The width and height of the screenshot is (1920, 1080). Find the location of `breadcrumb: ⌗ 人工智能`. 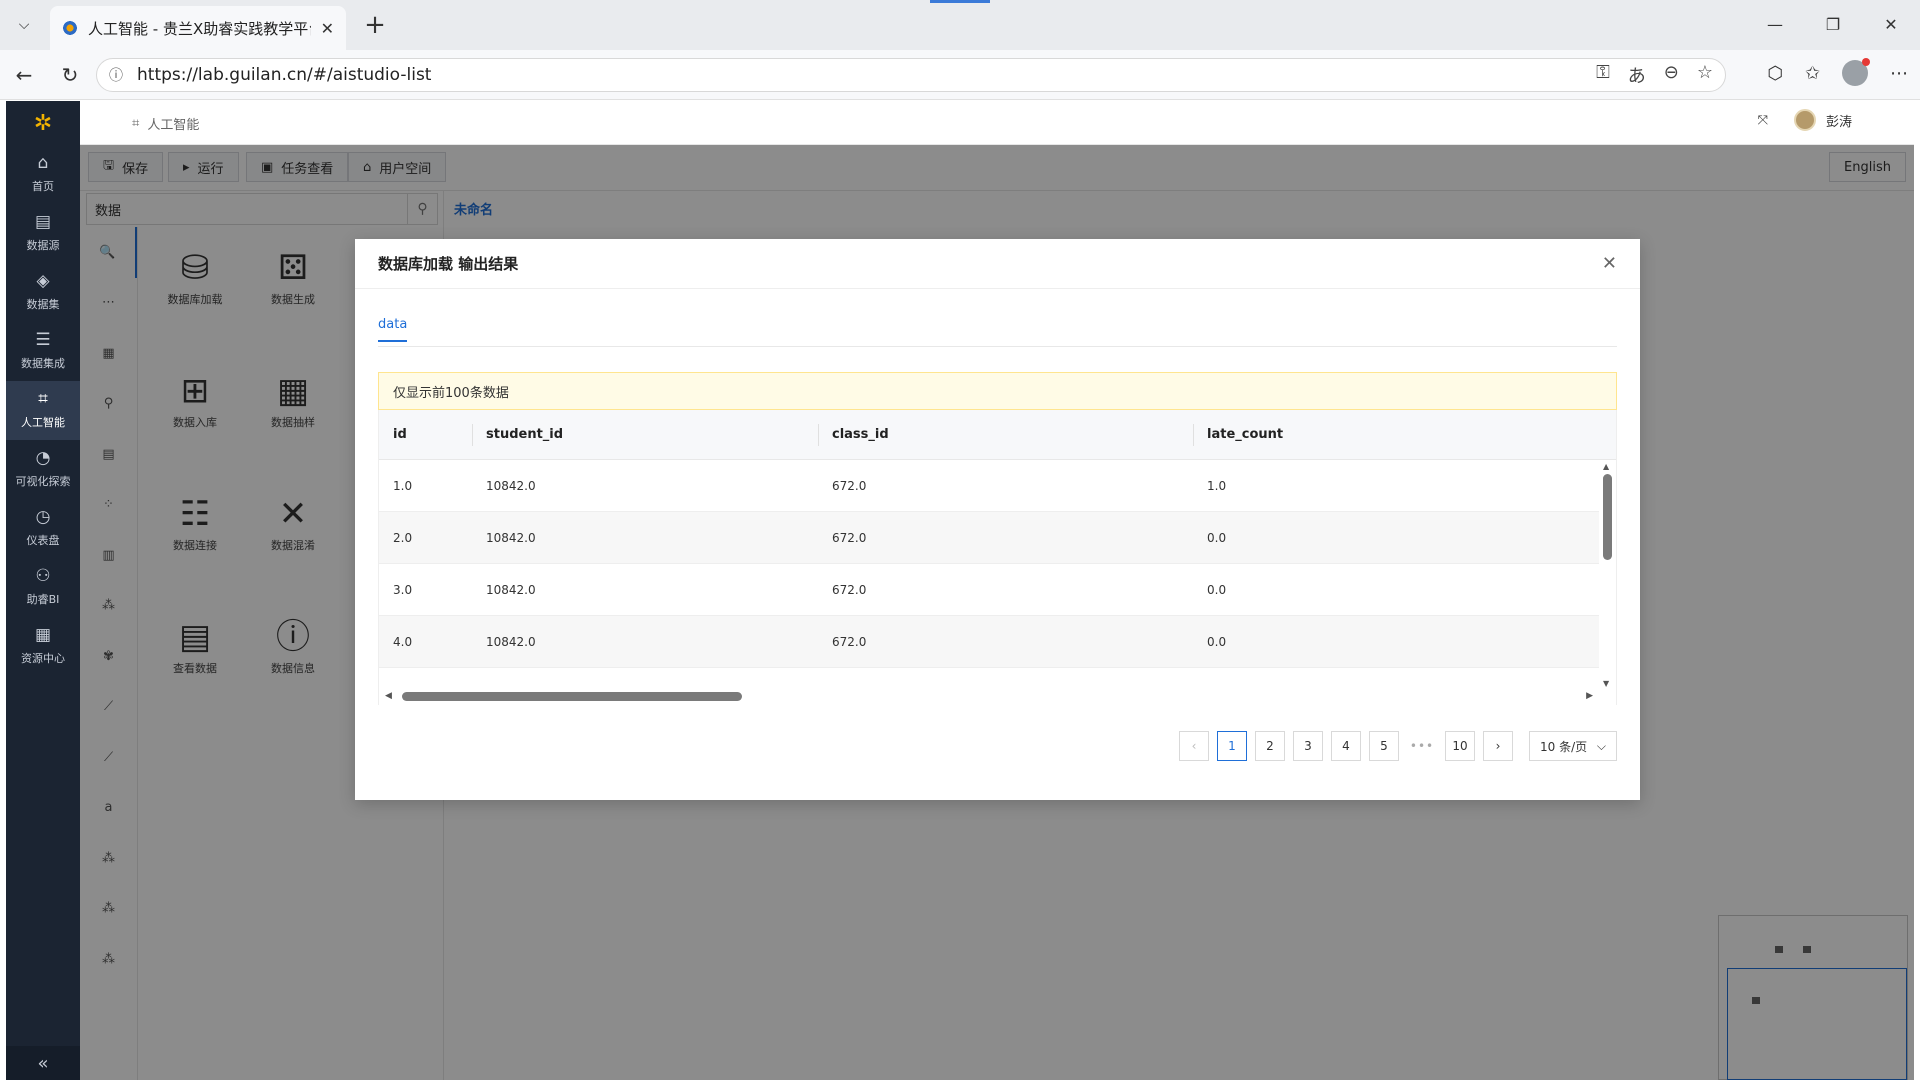

breadcrumb: ⌗ 人工智能 is located at coordinates (165, 123).